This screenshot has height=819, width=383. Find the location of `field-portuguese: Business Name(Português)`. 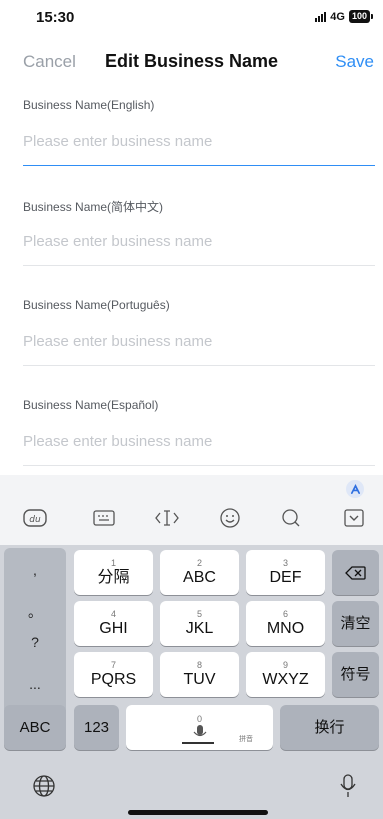

field-portuguese: Business Name(Português) is located at coordinates (199, 348).